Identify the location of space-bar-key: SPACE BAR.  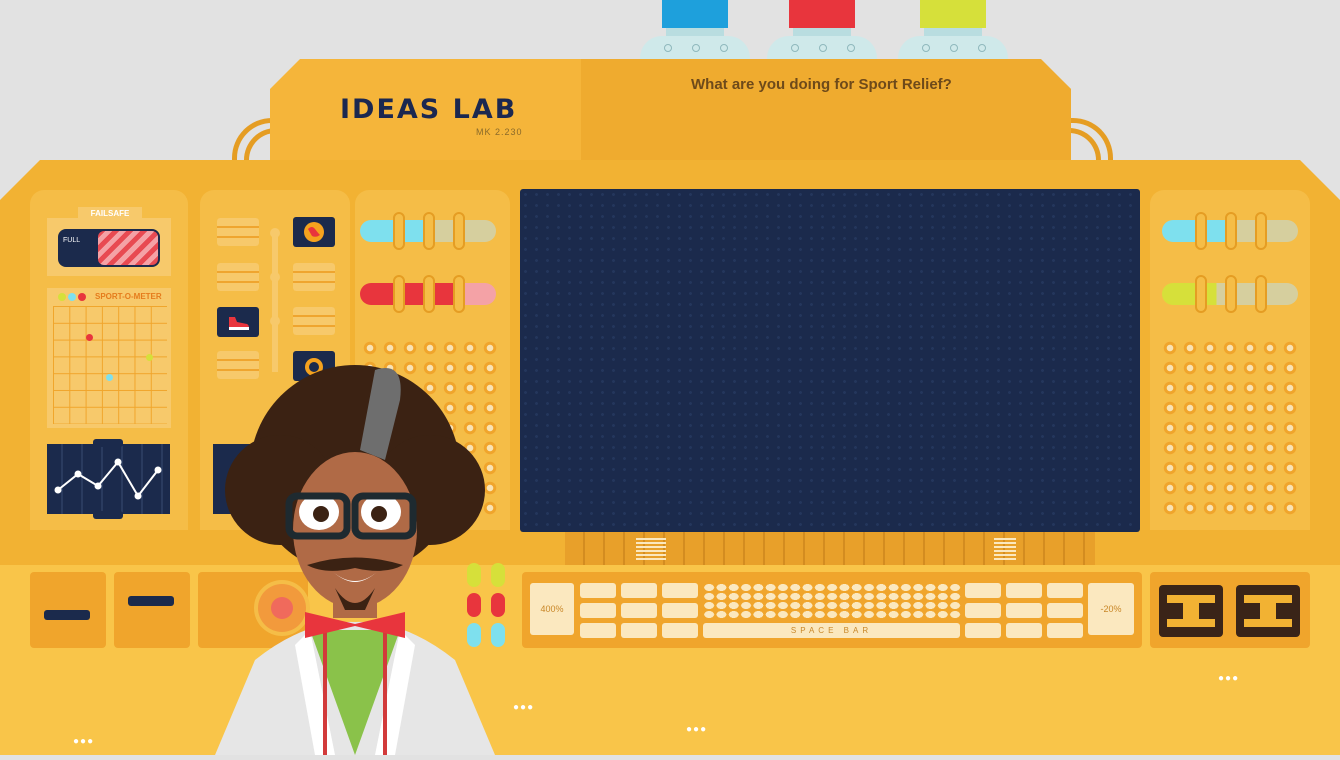
(831, 630).